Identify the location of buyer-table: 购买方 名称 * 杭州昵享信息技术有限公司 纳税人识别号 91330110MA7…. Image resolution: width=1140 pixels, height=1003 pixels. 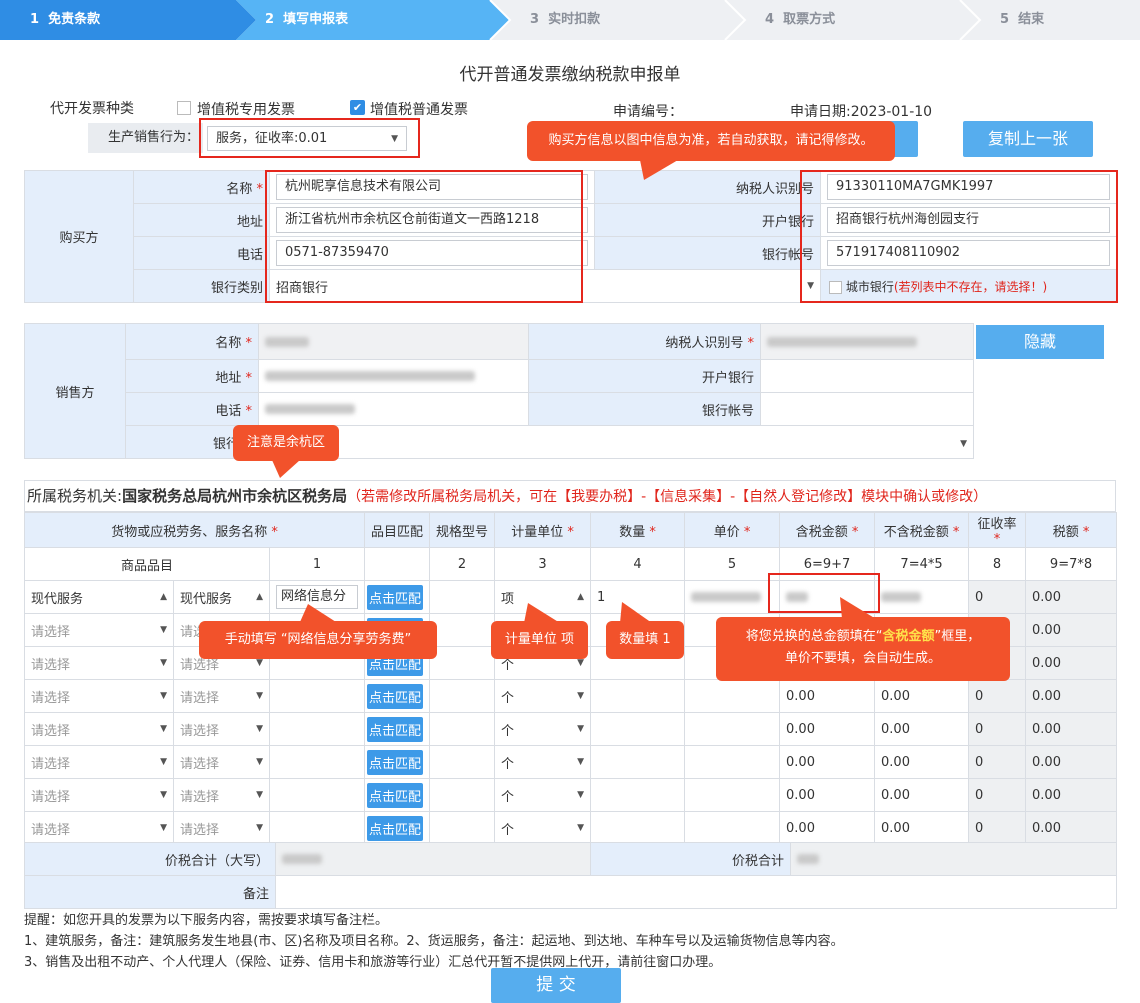
(570, 236).